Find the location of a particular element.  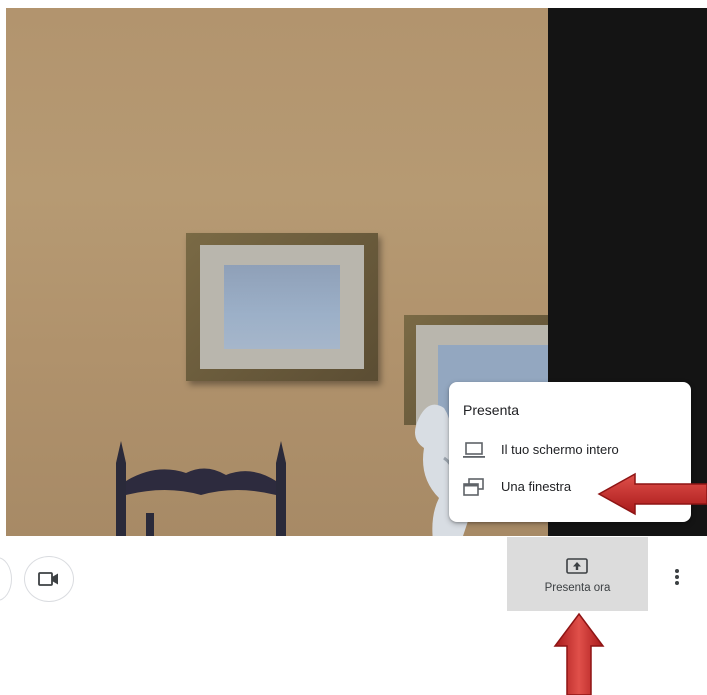

present-now-button: Presenta ora is located at coordinates (577, 574).